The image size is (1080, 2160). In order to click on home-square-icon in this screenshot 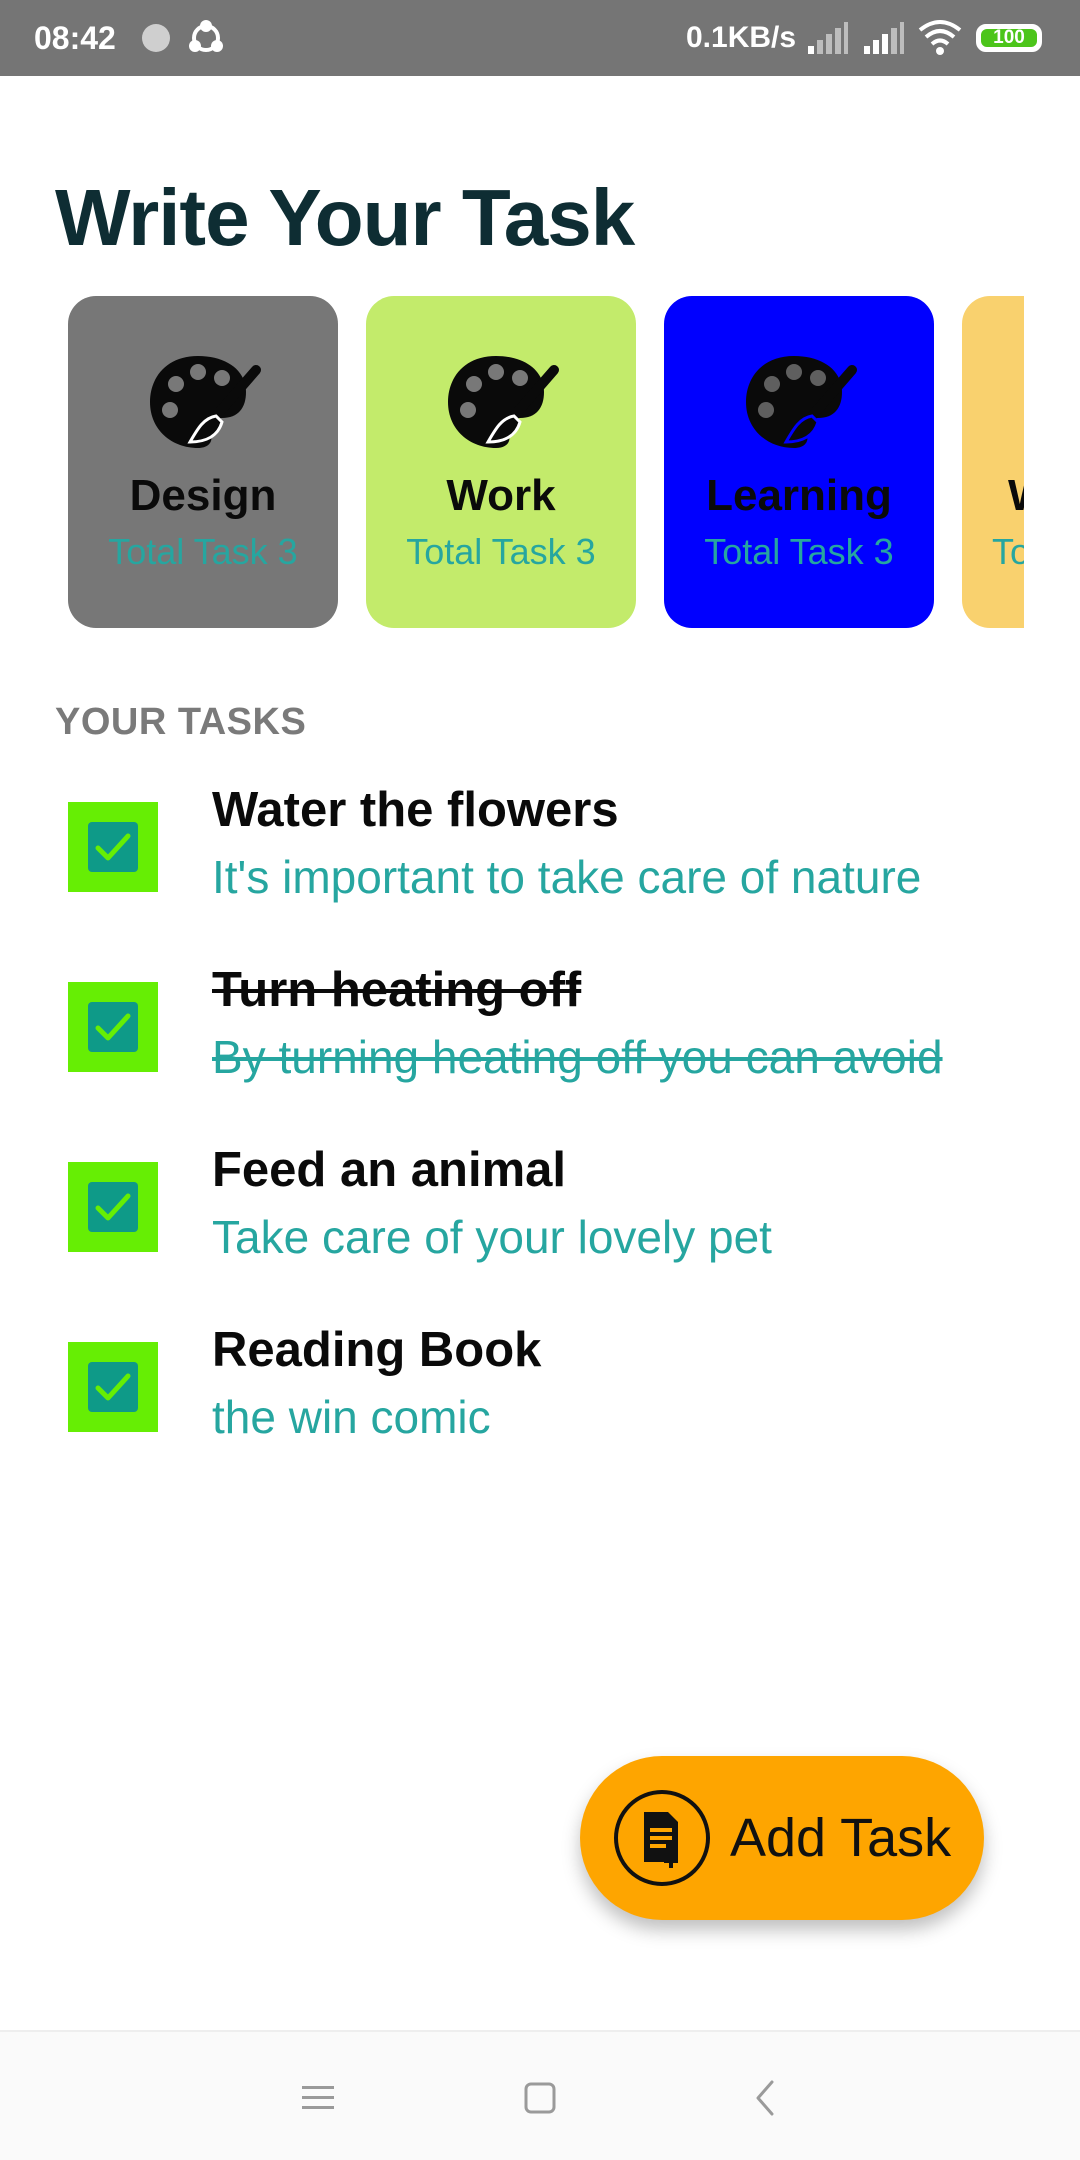, I will do `click(540, 2098)`.